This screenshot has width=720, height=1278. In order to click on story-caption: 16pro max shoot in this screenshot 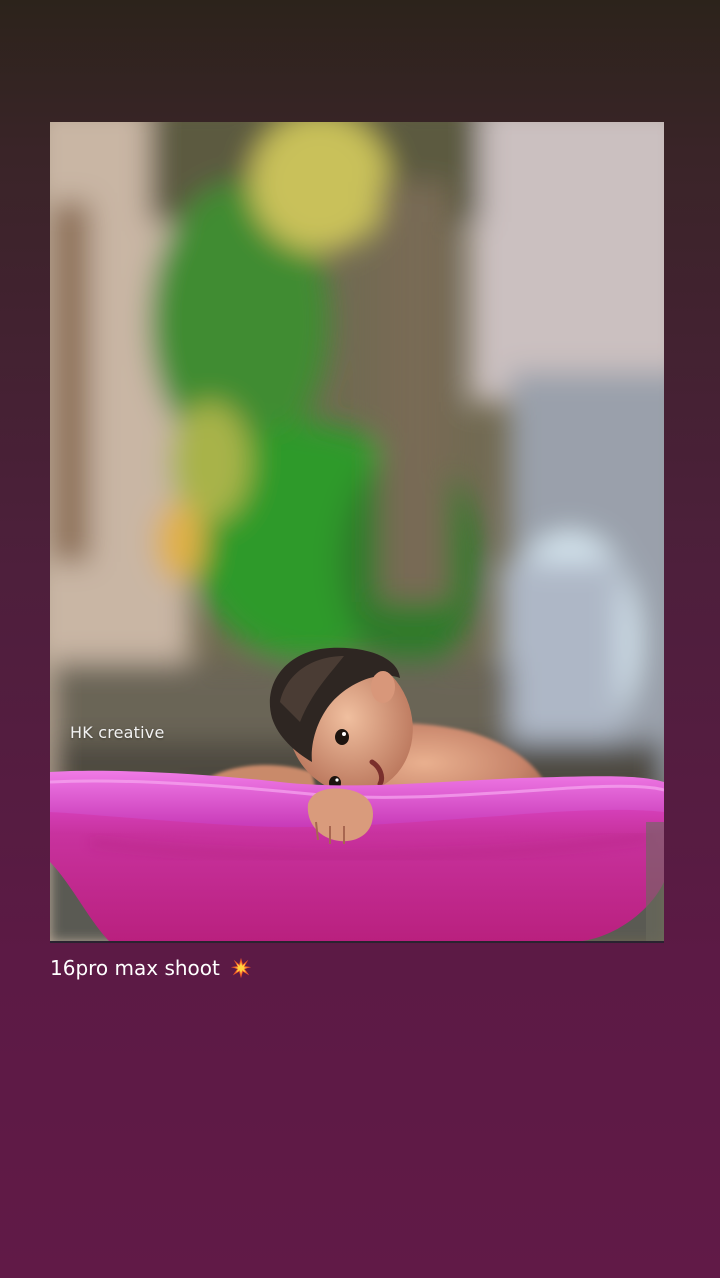, I will do `click(151, 968)`.